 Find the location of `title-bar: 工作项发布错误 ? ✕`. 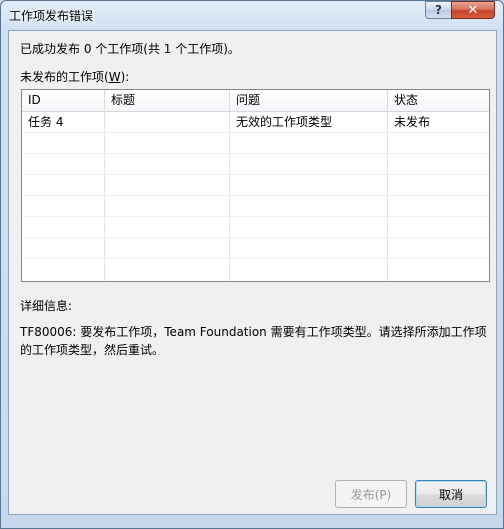

title-bar: 工作项发布错误 ? ✕ is located at coordinates (252, 16).